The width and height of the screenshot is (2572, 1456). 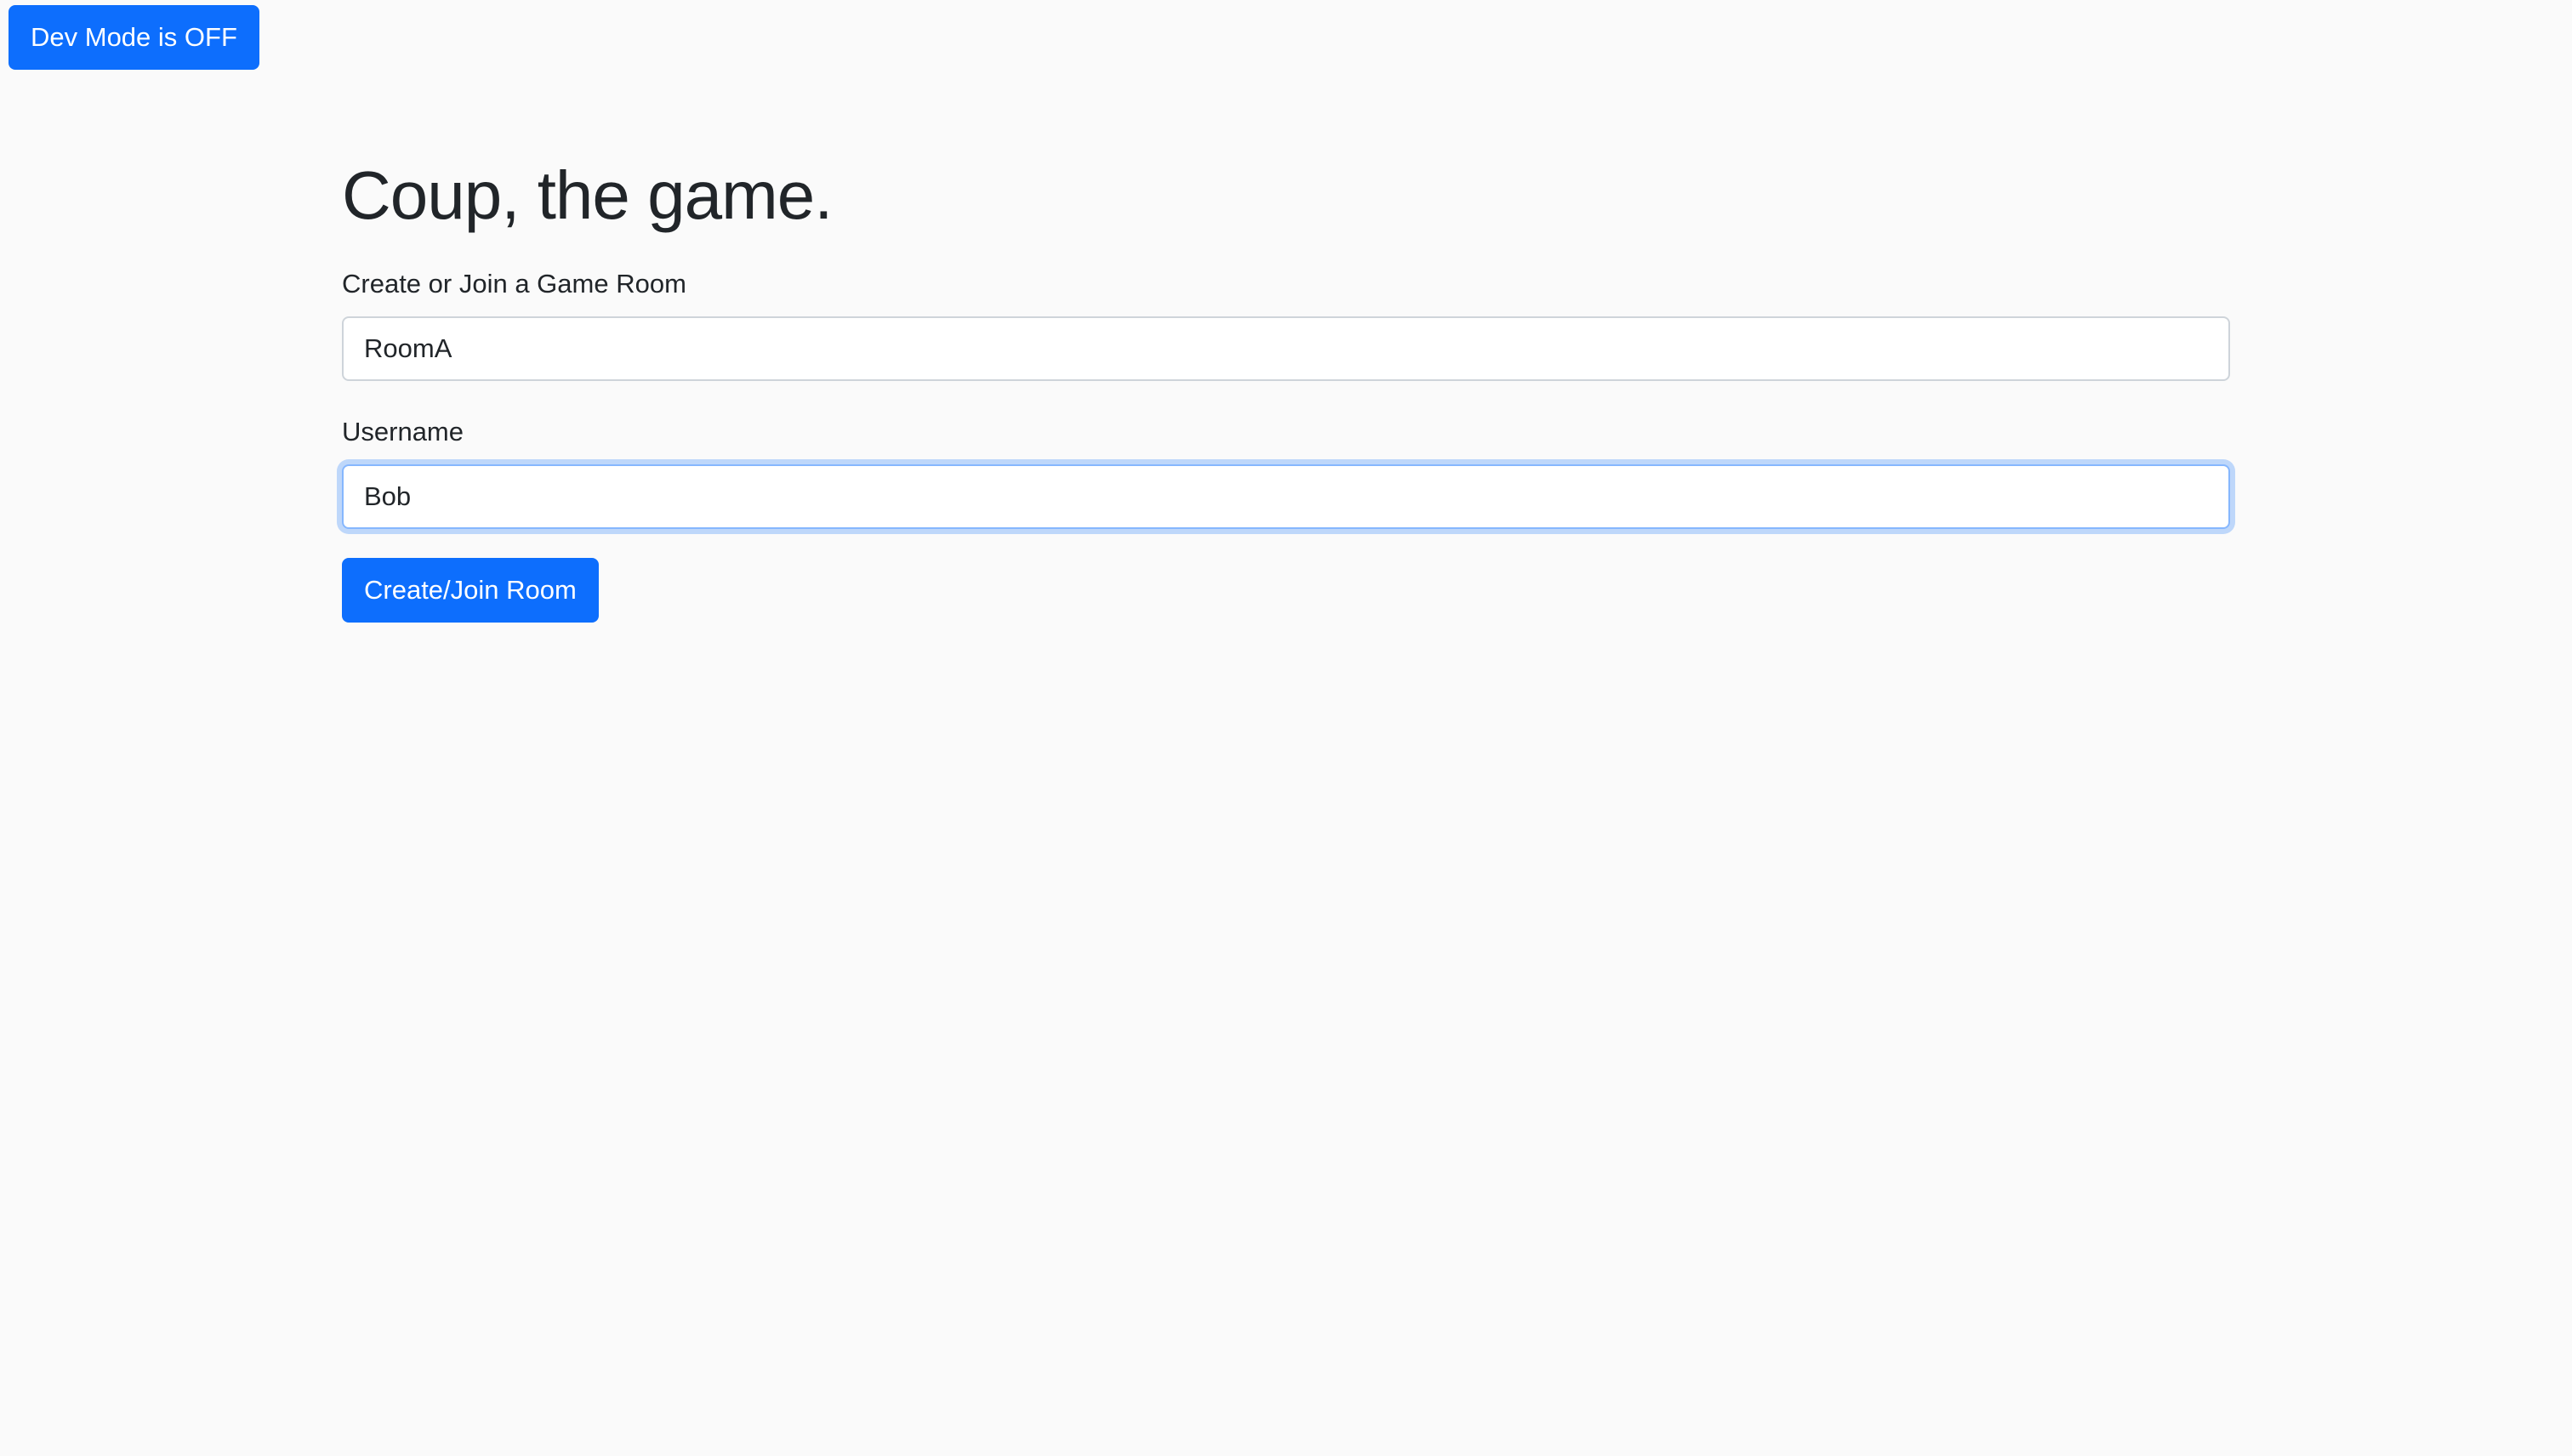 I want to click on username-field-label: Username, so click(x=403, y=431).